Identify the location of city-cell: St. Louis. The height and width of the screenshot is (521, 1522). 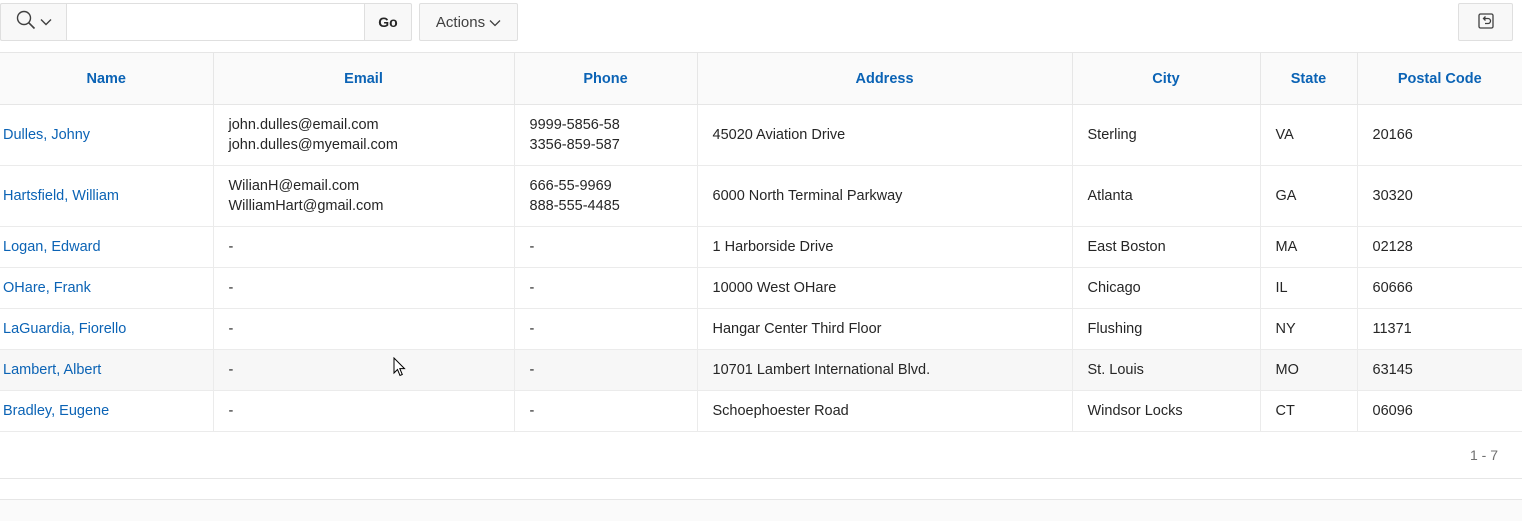
(1166, 370).